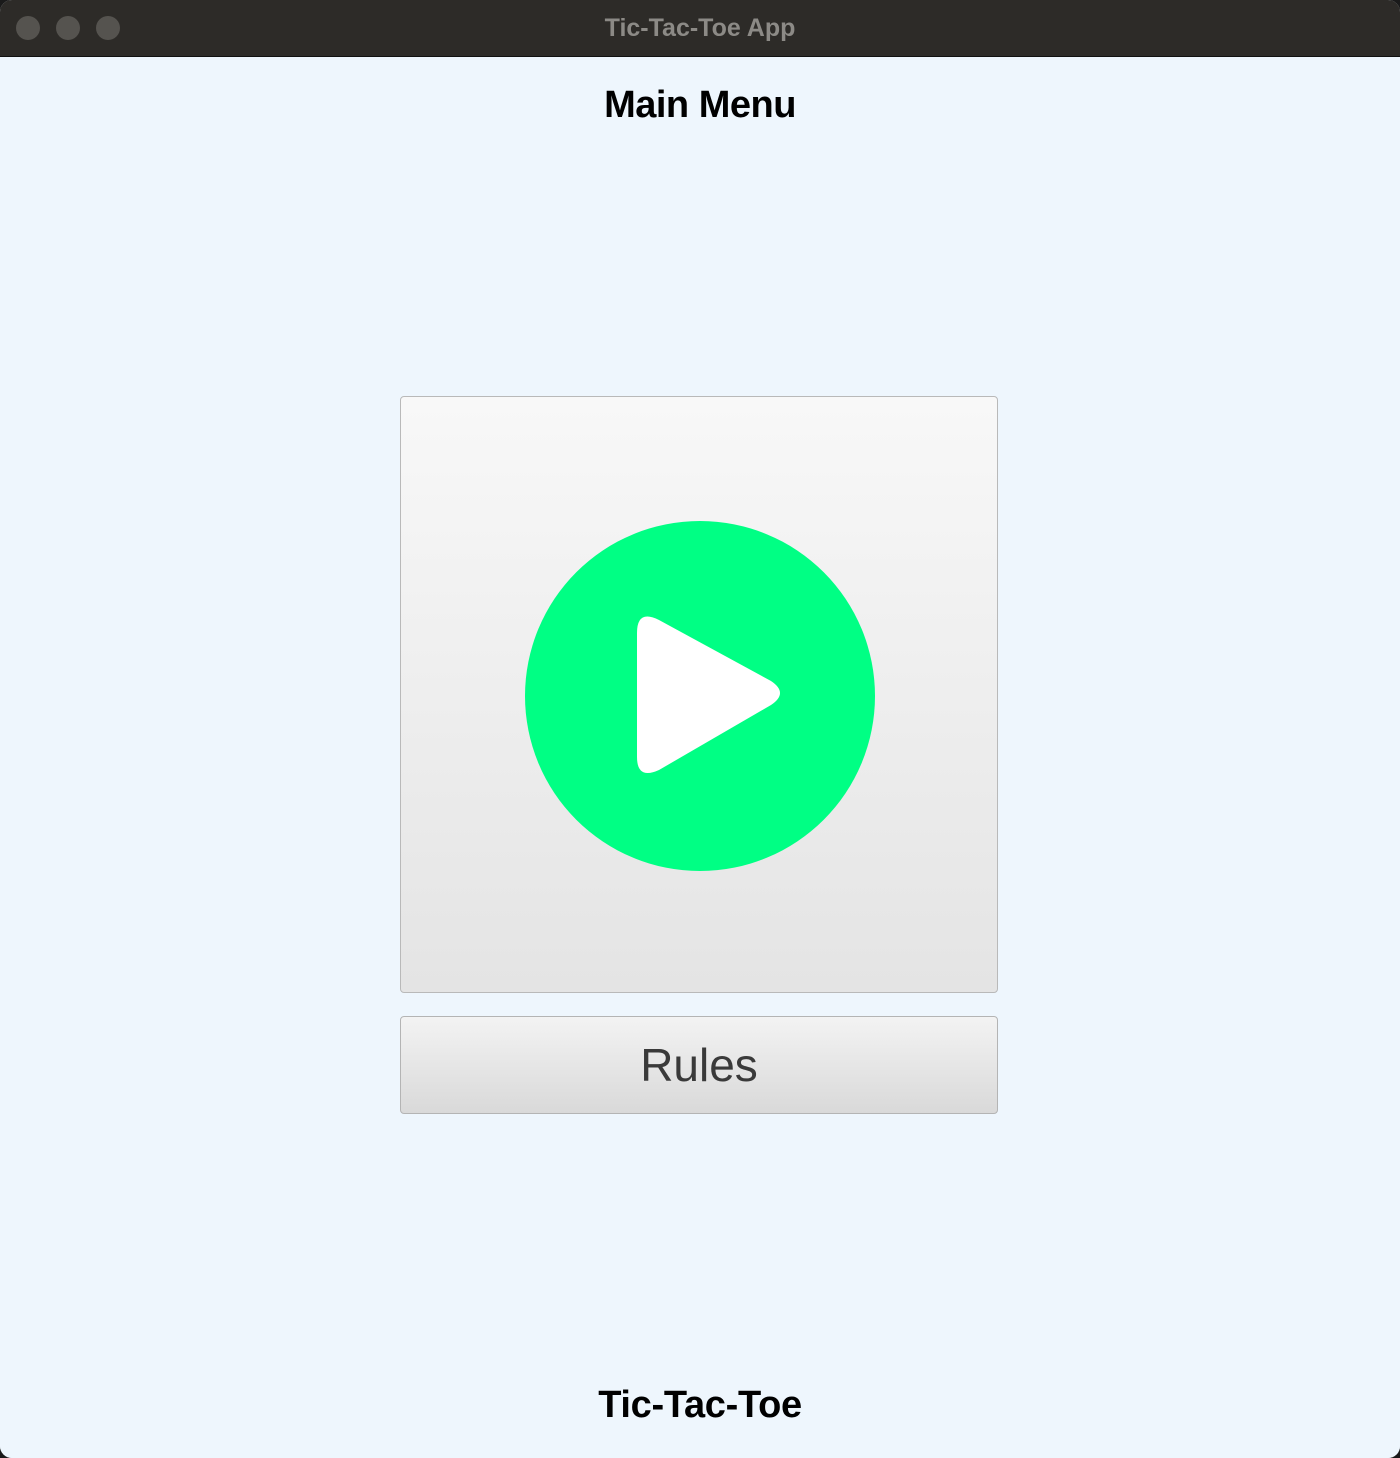 The image size is (1400, 1458). I want to click on window-title: Tic-Tac-Toe App, so click(700, 28).